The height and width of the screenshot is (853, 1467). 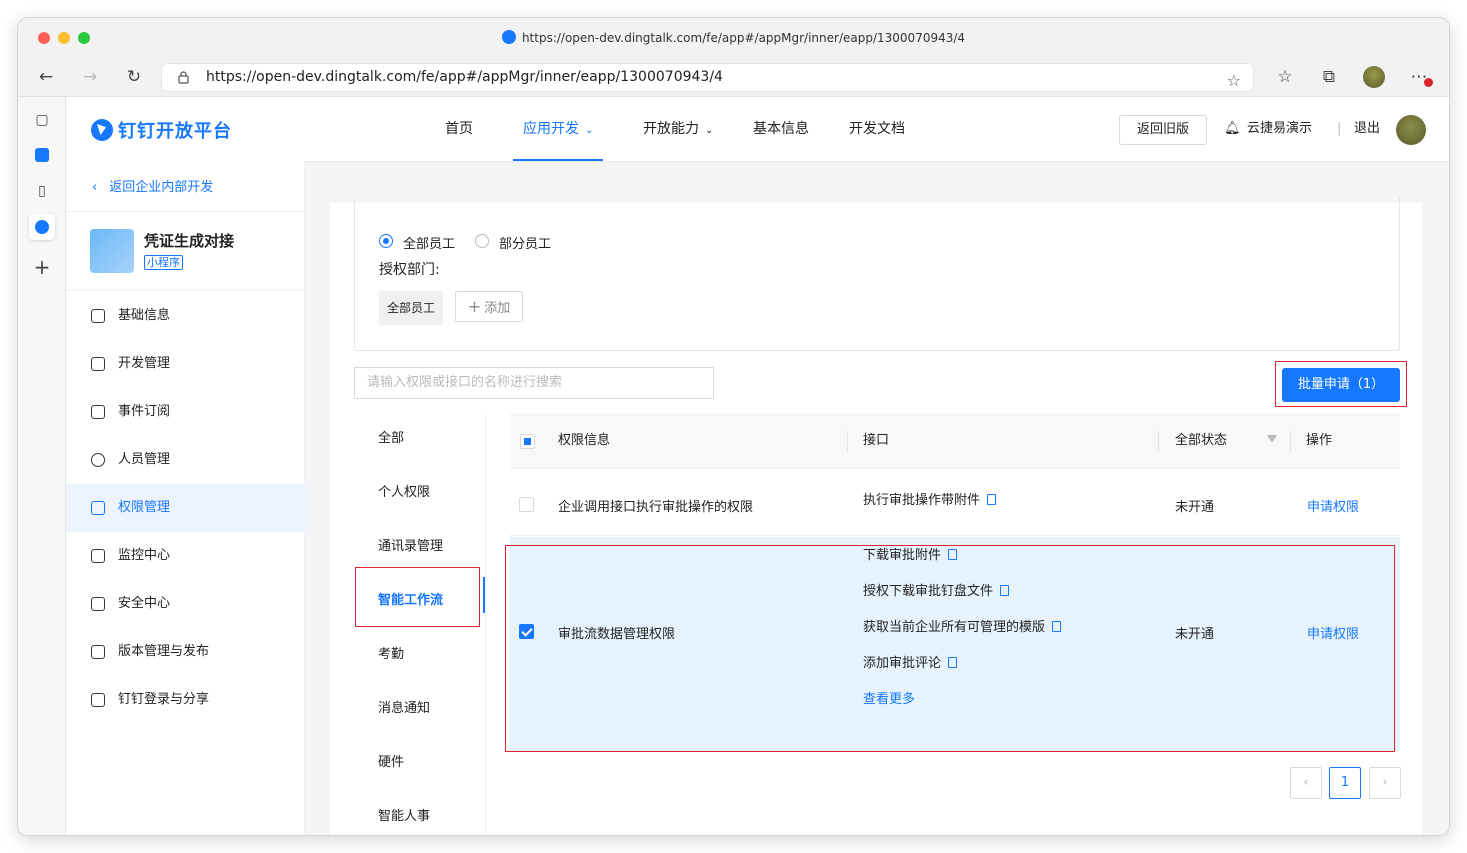 What do you see at coordinates (391, 652) in the screenshot?
I see `category-item: 考勤` at bounding box center [391, 652].